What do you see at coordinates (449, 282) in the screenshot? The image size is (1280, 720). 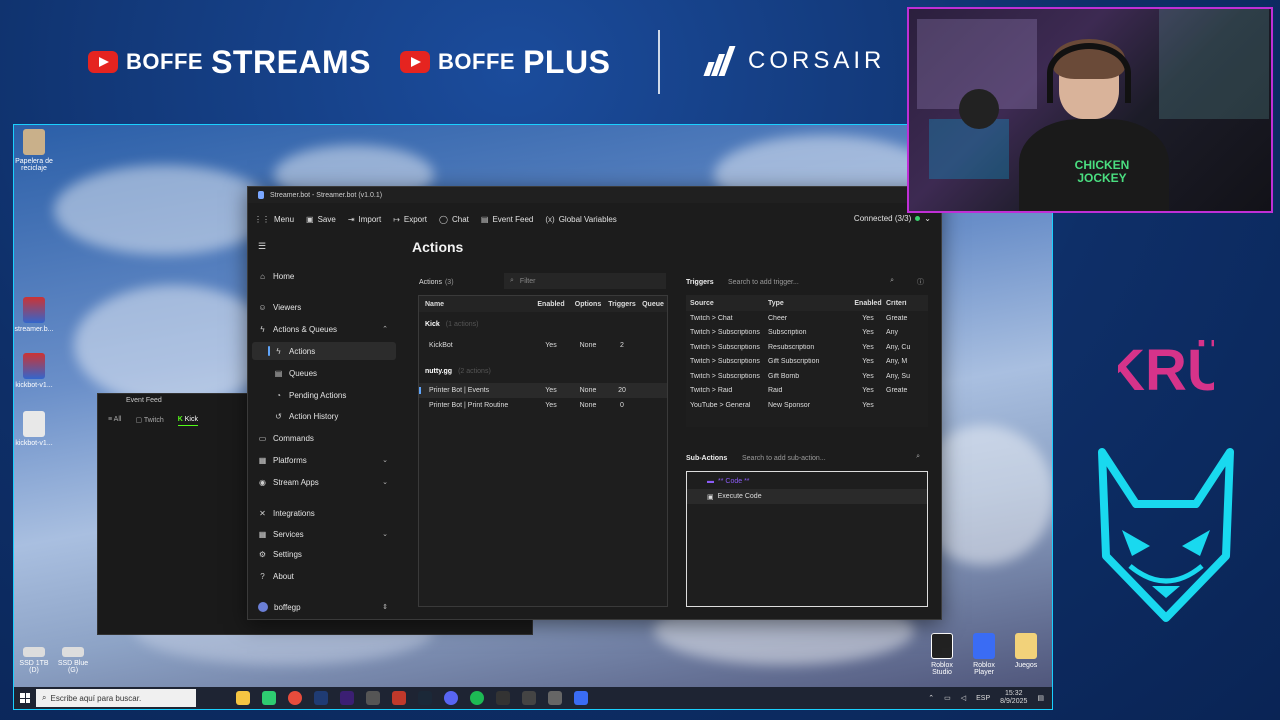 I see `actions-count: (3)` at bounding box center [449, 282].